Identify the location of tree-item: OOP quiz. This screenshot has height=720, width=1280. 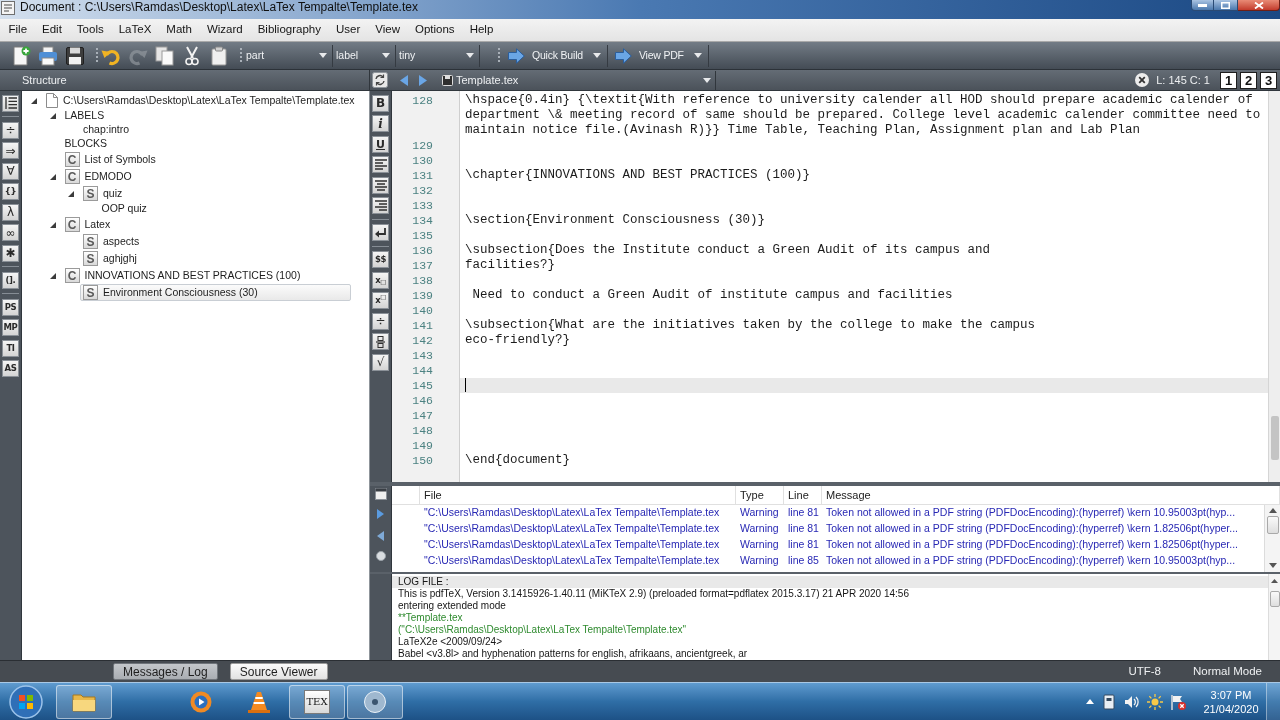
(124, 209).